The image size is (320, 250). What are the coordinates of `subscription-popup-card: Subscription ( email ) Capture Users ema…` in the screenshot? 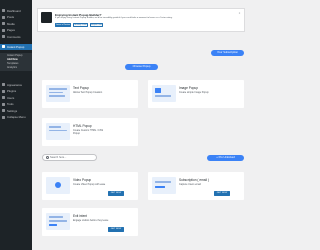 It's located at (196, 186).